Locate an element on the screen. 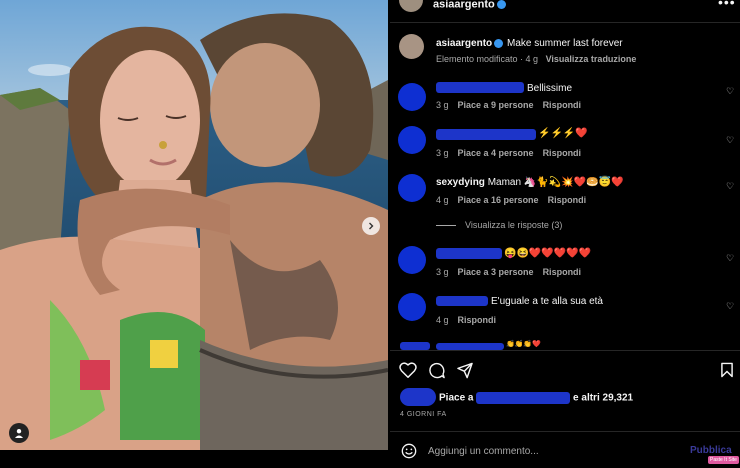  save-button is located at coordinates (727, 372).